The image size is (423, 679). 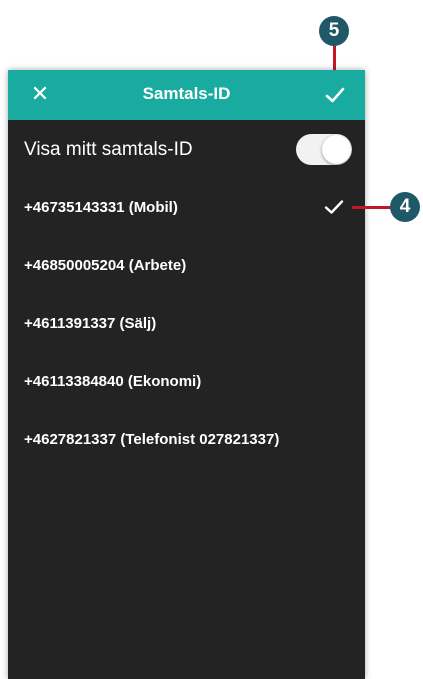 I want to click on check-icon, so click(x=335, y=95).